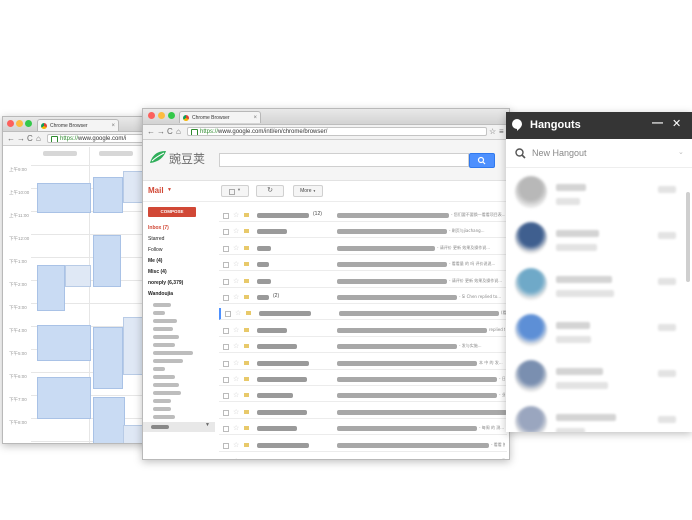  What do you see at coordinates (492, 131) in the screenshot?
I see `bookmark-star-icon: ☆` at bounding box center [492, 131].